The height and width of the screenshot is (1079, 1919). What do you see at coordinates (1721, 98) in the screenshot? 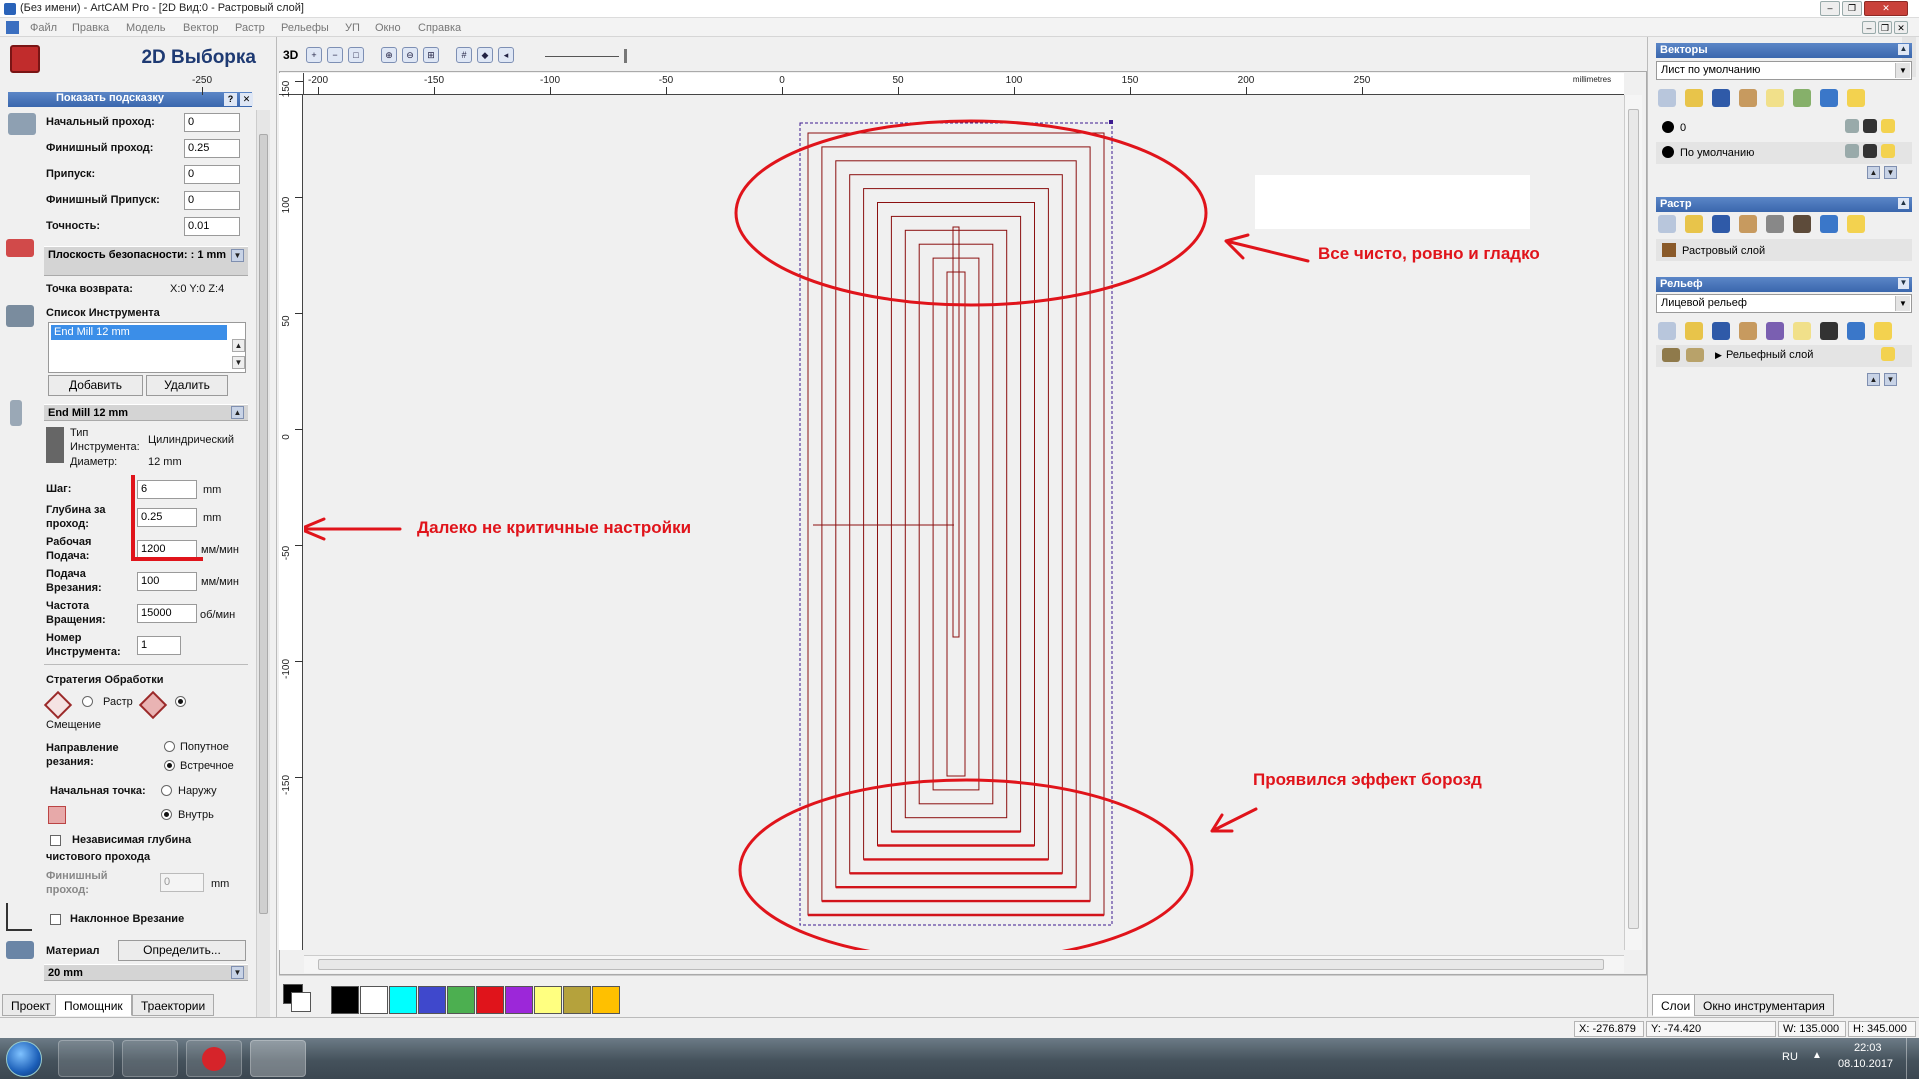
I see `save-icon` at bounding box center [1721, 98].